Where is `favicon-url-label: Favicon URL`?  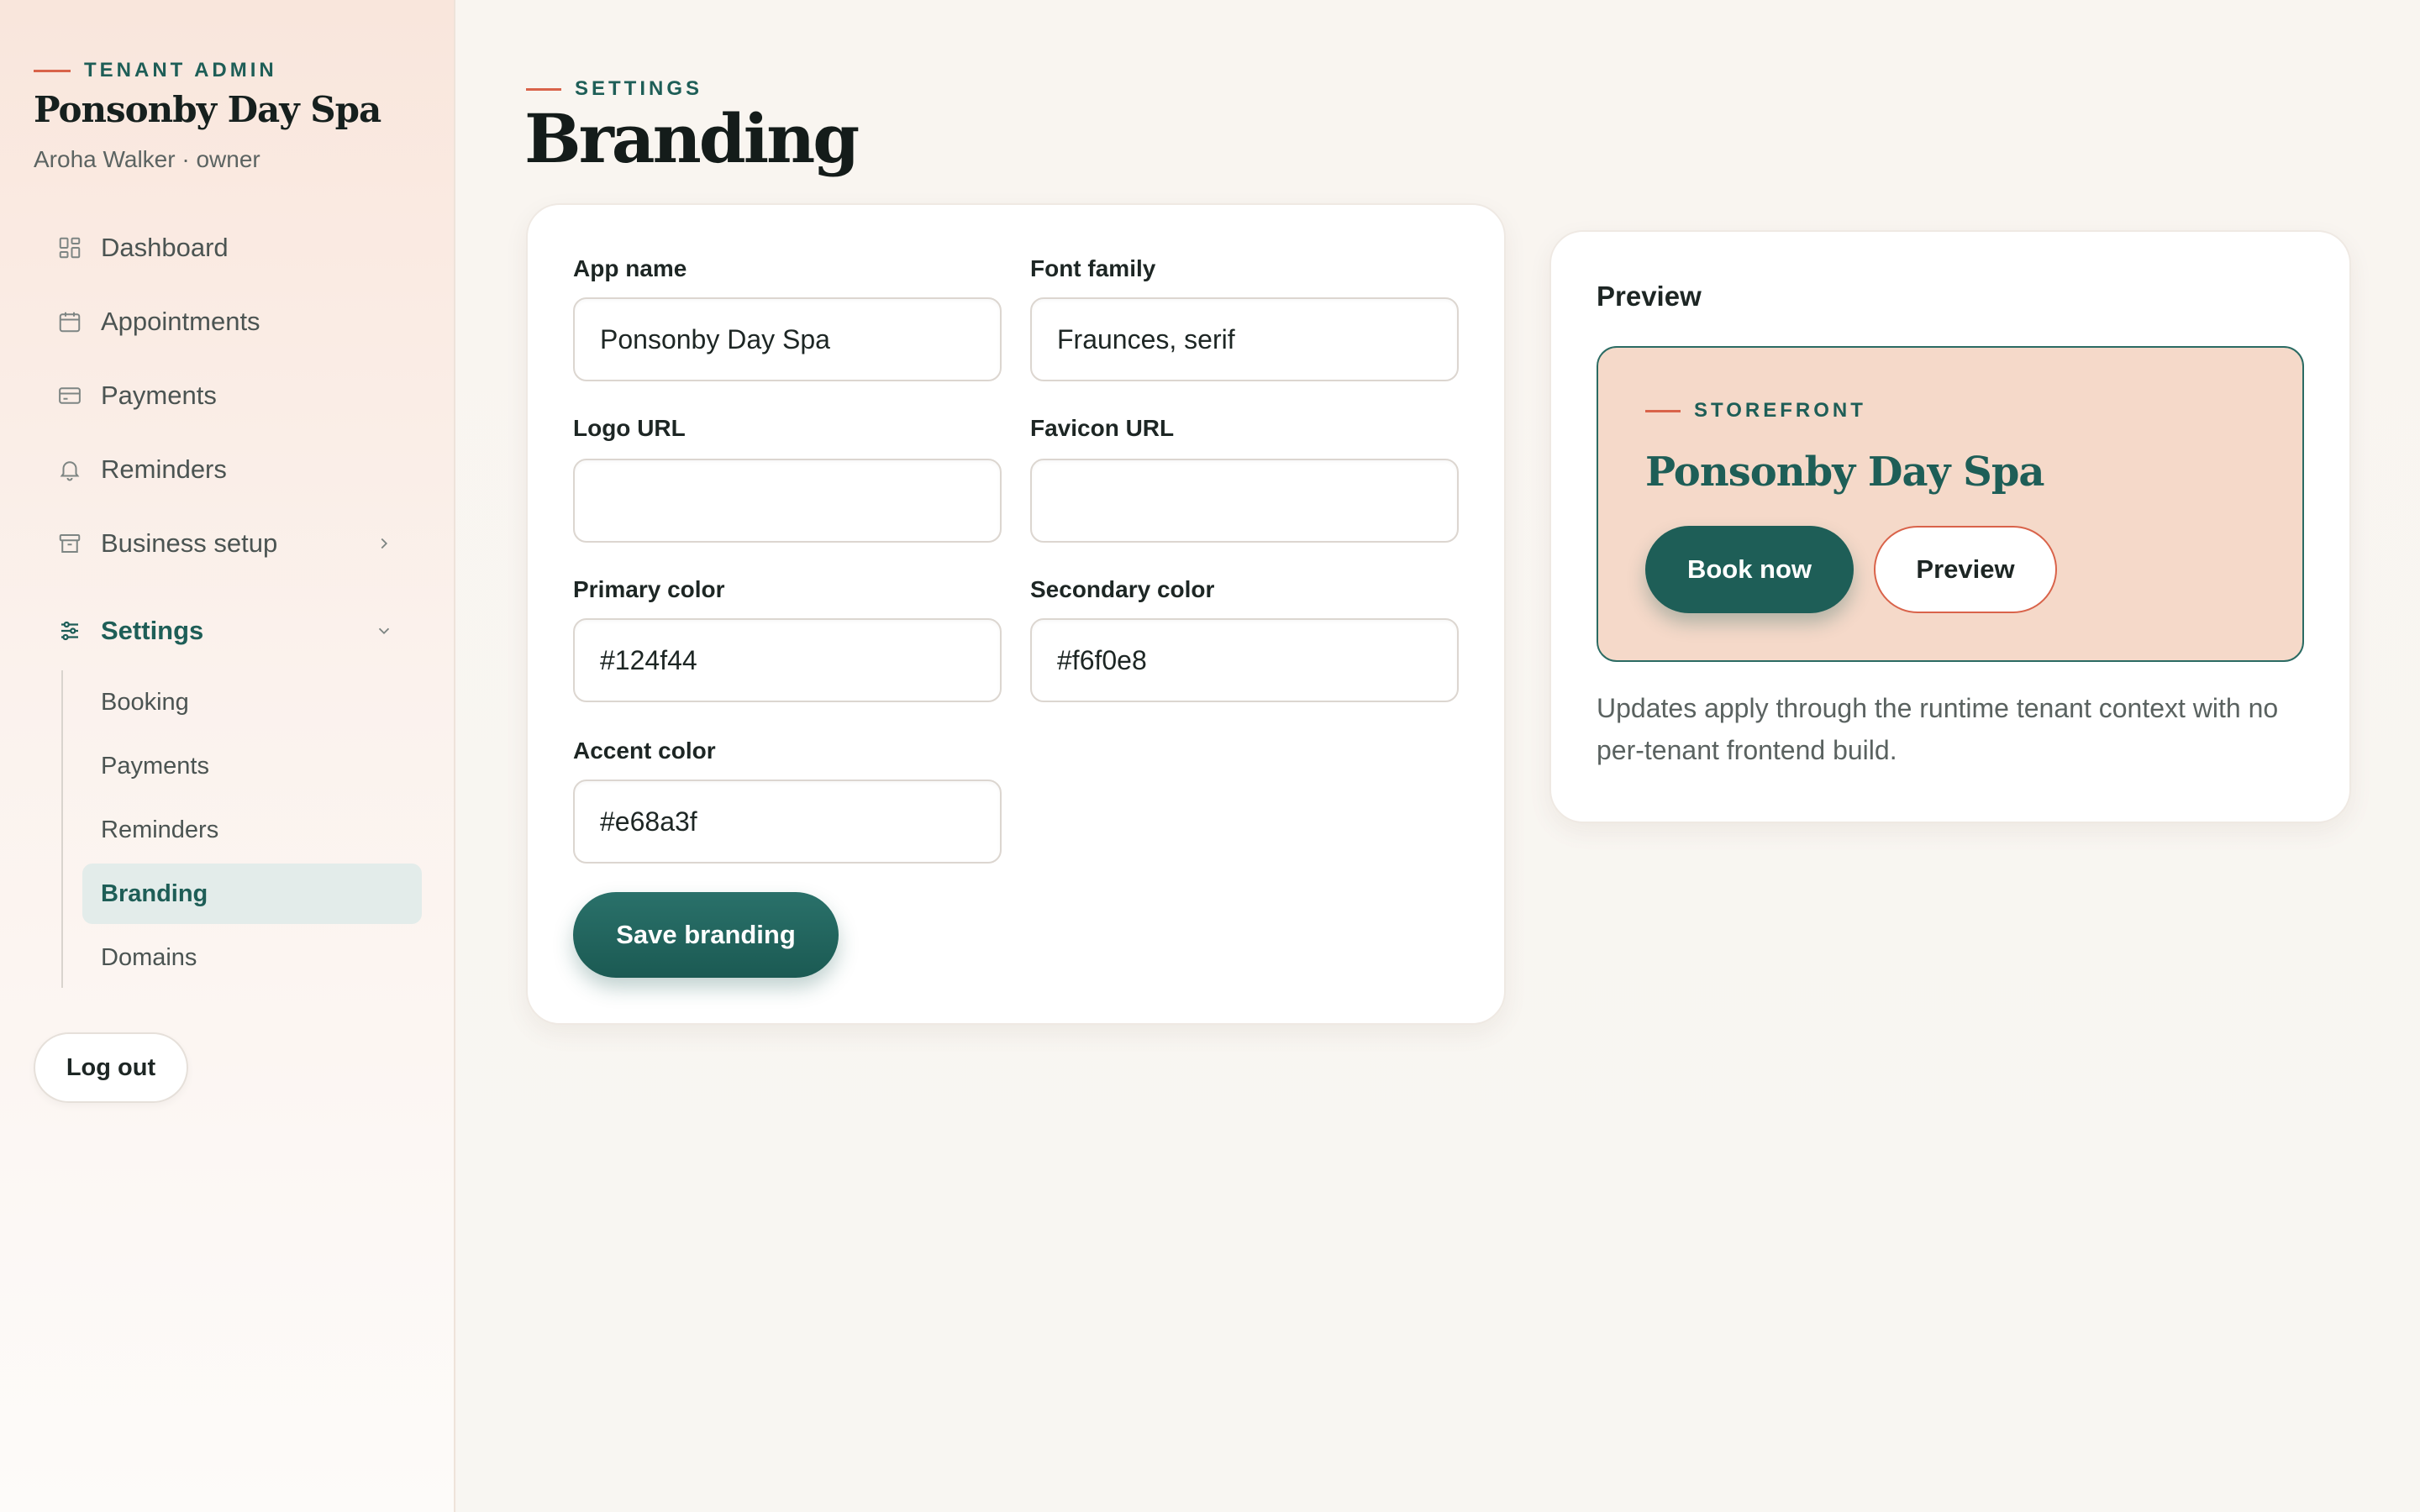
favicon-url-label: Favicon URL is located at coordinates (1103, 428).